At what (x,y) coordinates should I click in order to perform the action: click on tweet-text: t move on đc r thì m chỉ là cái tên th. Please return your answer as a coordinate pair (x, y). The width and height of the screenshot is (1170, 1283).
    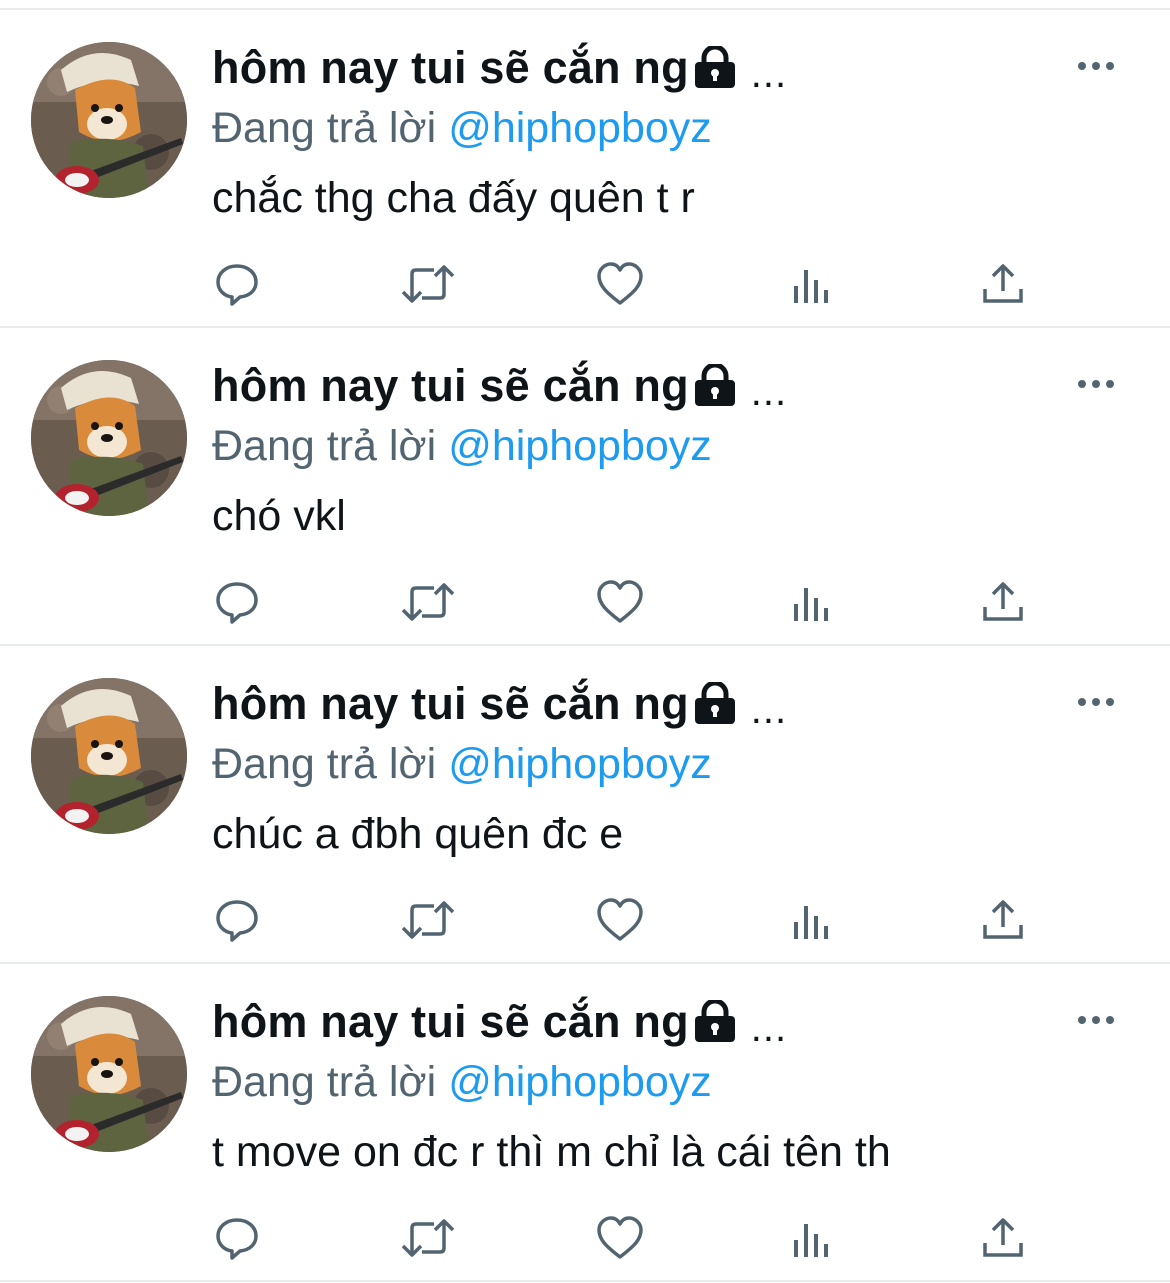
    Looking at the image, I should click on (551, 1152).